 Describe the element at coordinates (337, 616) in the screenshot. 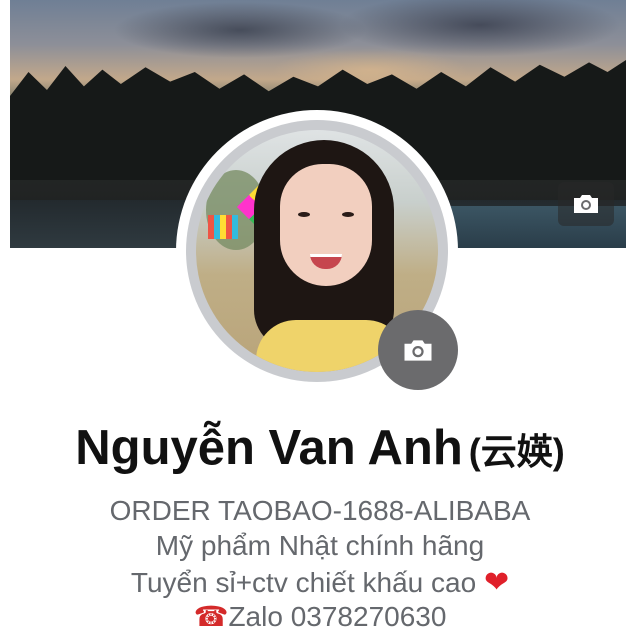

I see `bio-text: Zalo 0378270630` at that location.